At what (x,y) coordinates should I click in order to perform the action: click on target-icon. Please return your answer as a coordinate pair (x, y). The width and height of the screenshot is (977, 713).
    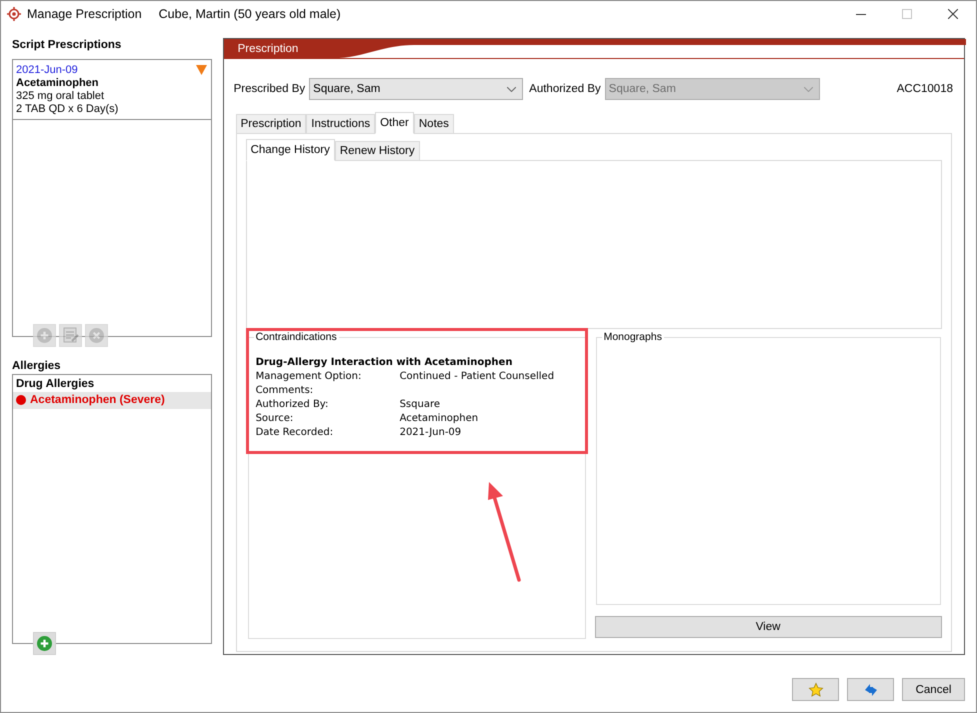
    Looking at the image, I should click on (14, 14).